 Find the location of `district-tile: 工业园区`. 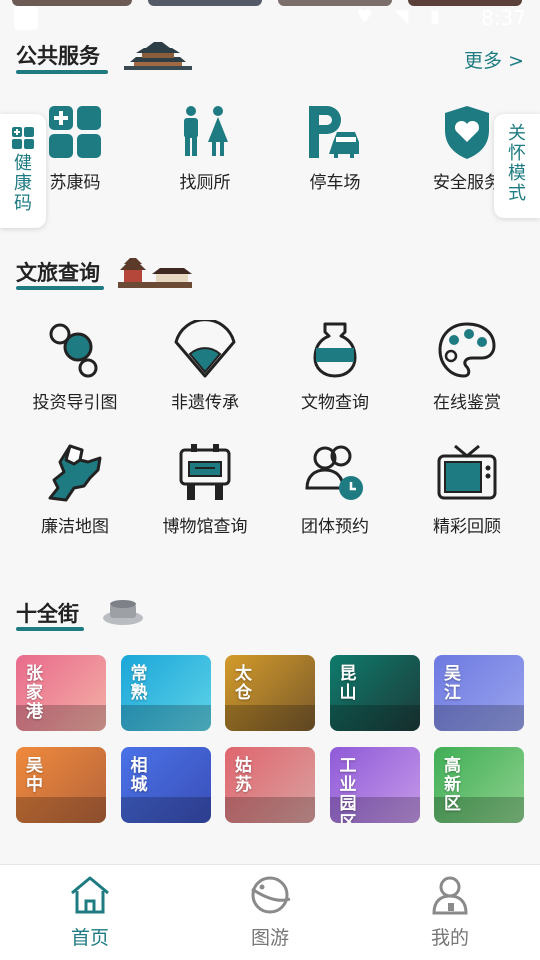

district-tile: 工业园区 is located at coordinates (374, 785).